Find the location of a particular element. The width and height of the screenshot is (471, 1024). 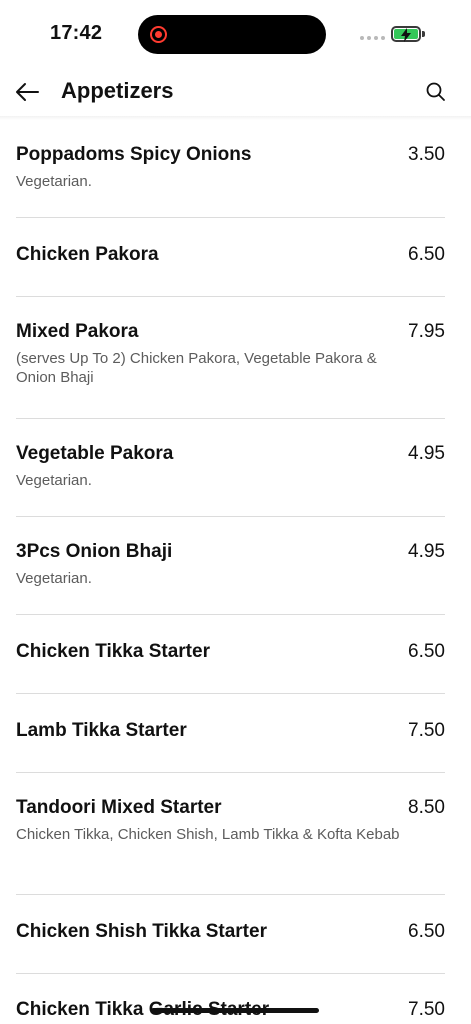

item-name: Lamb Tikka Starter is located at coordinates (101, 730).